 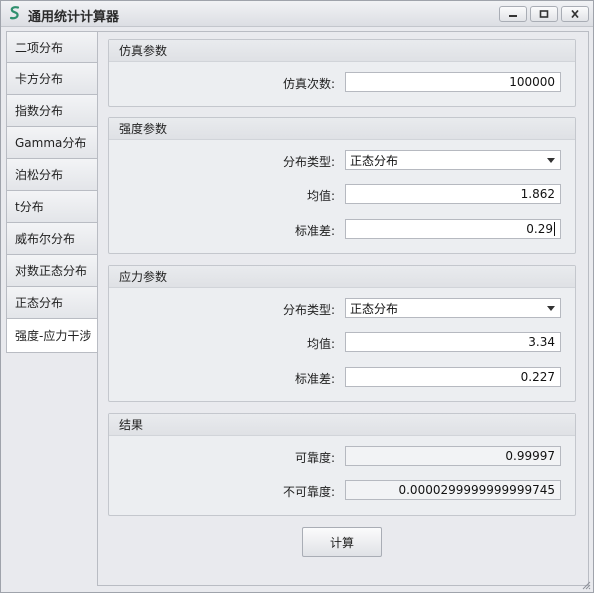 What do you see at coordinates (342, 425) in the screenshot?
I see `group-header: 结果` at bounding box center [342, 425].